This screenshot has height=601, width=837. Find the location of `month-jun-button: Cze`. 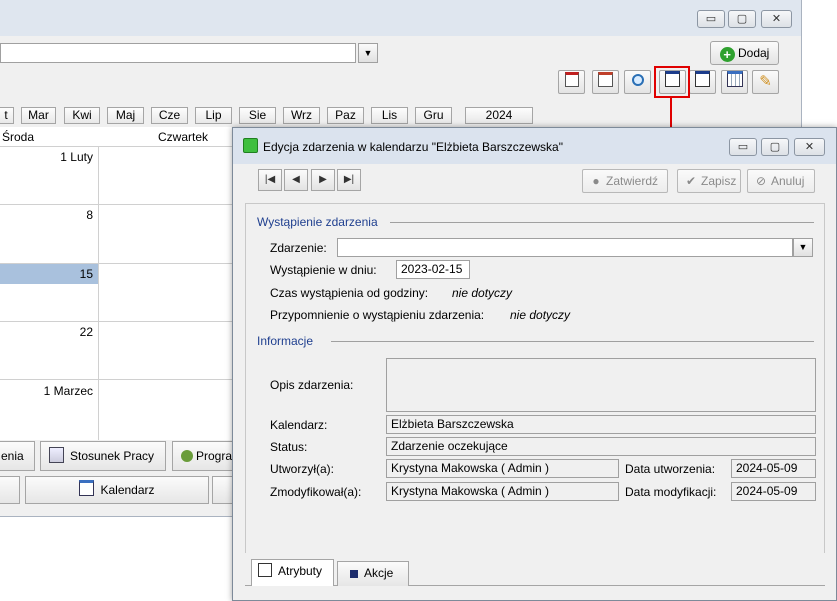

month-jun-button: Cze is located at coordinates (169, 115).